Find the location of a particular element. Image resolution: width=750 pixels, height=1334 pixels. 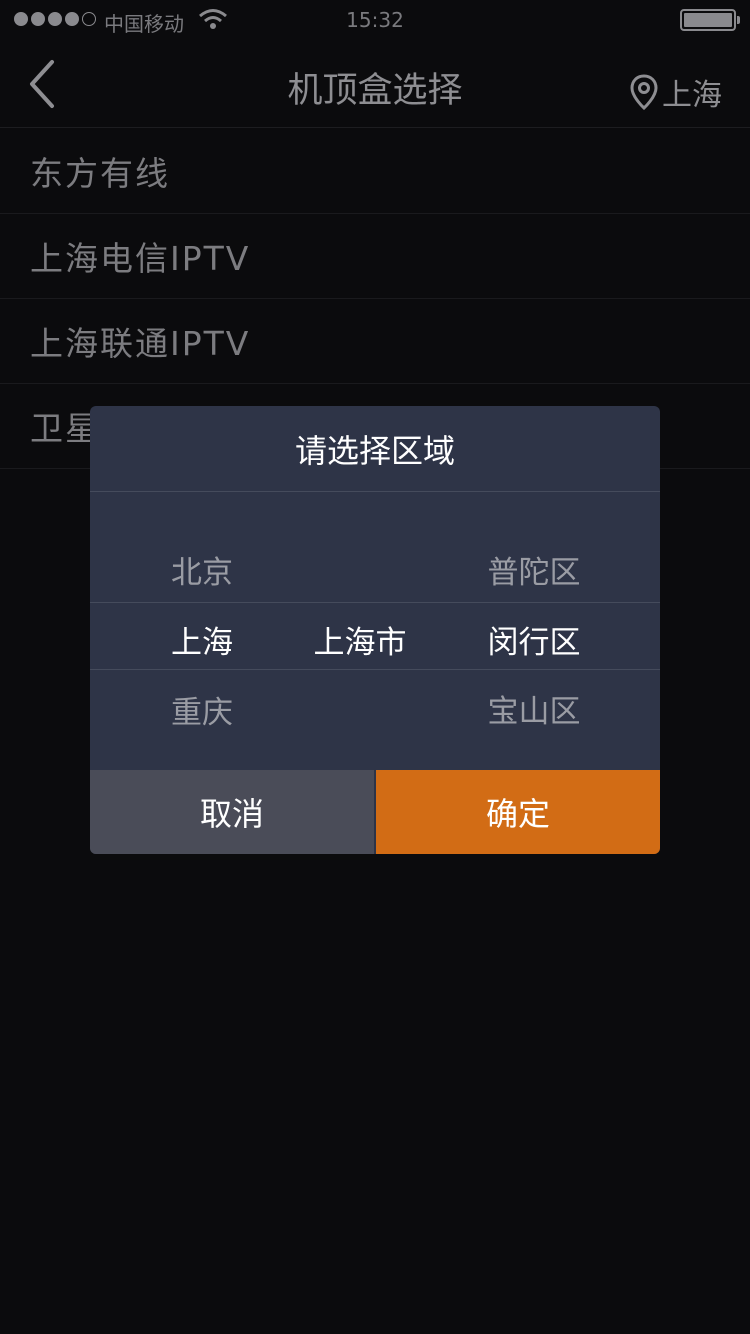

status-bar: 中国移动 15:32 is located at coordinates (375, 20).